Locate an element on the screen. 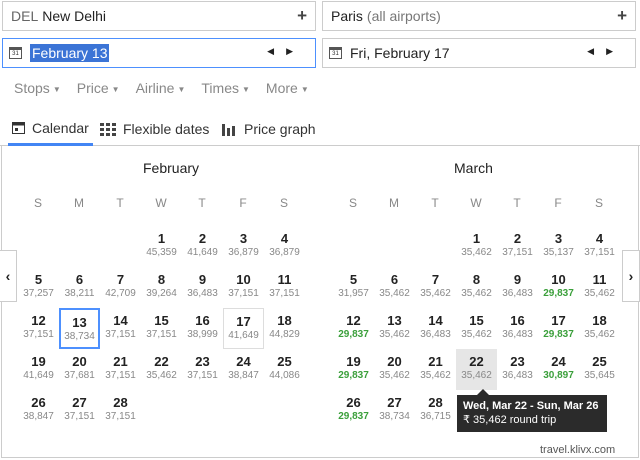 The height and width of the screenshot is (460, 640). calendar-day-cell: 17 41,649 is located at coordinates (243, 328).